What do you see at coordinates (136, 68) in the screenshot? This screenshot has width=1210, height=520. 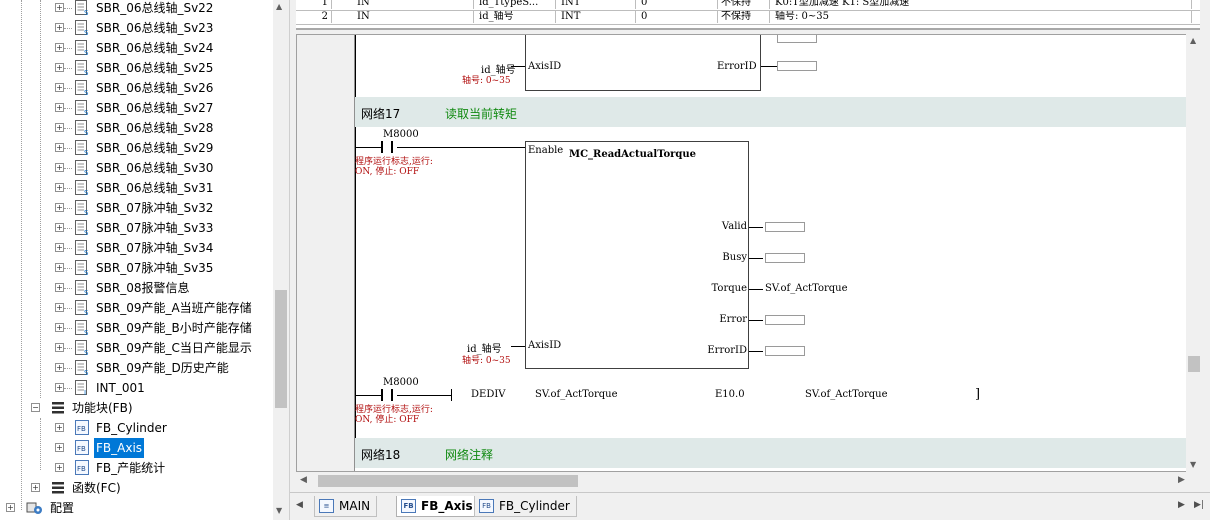 I see `tree-item-subroutine: + S SBR_06总线轴_Sv25` at bounding box center [136, 68].